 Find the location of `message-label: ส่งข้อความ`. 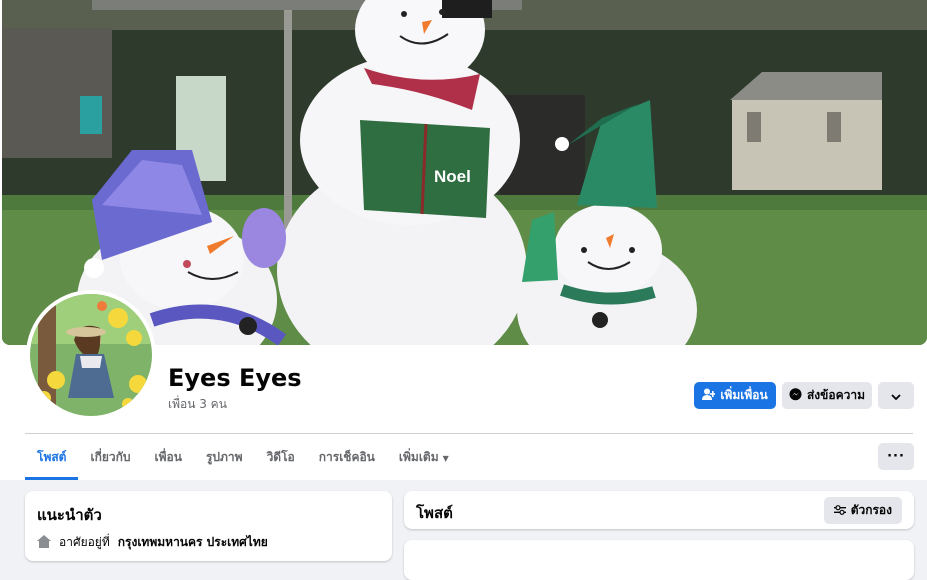

message-label: ส่งข้อความ is located at coordinates (835, 395).